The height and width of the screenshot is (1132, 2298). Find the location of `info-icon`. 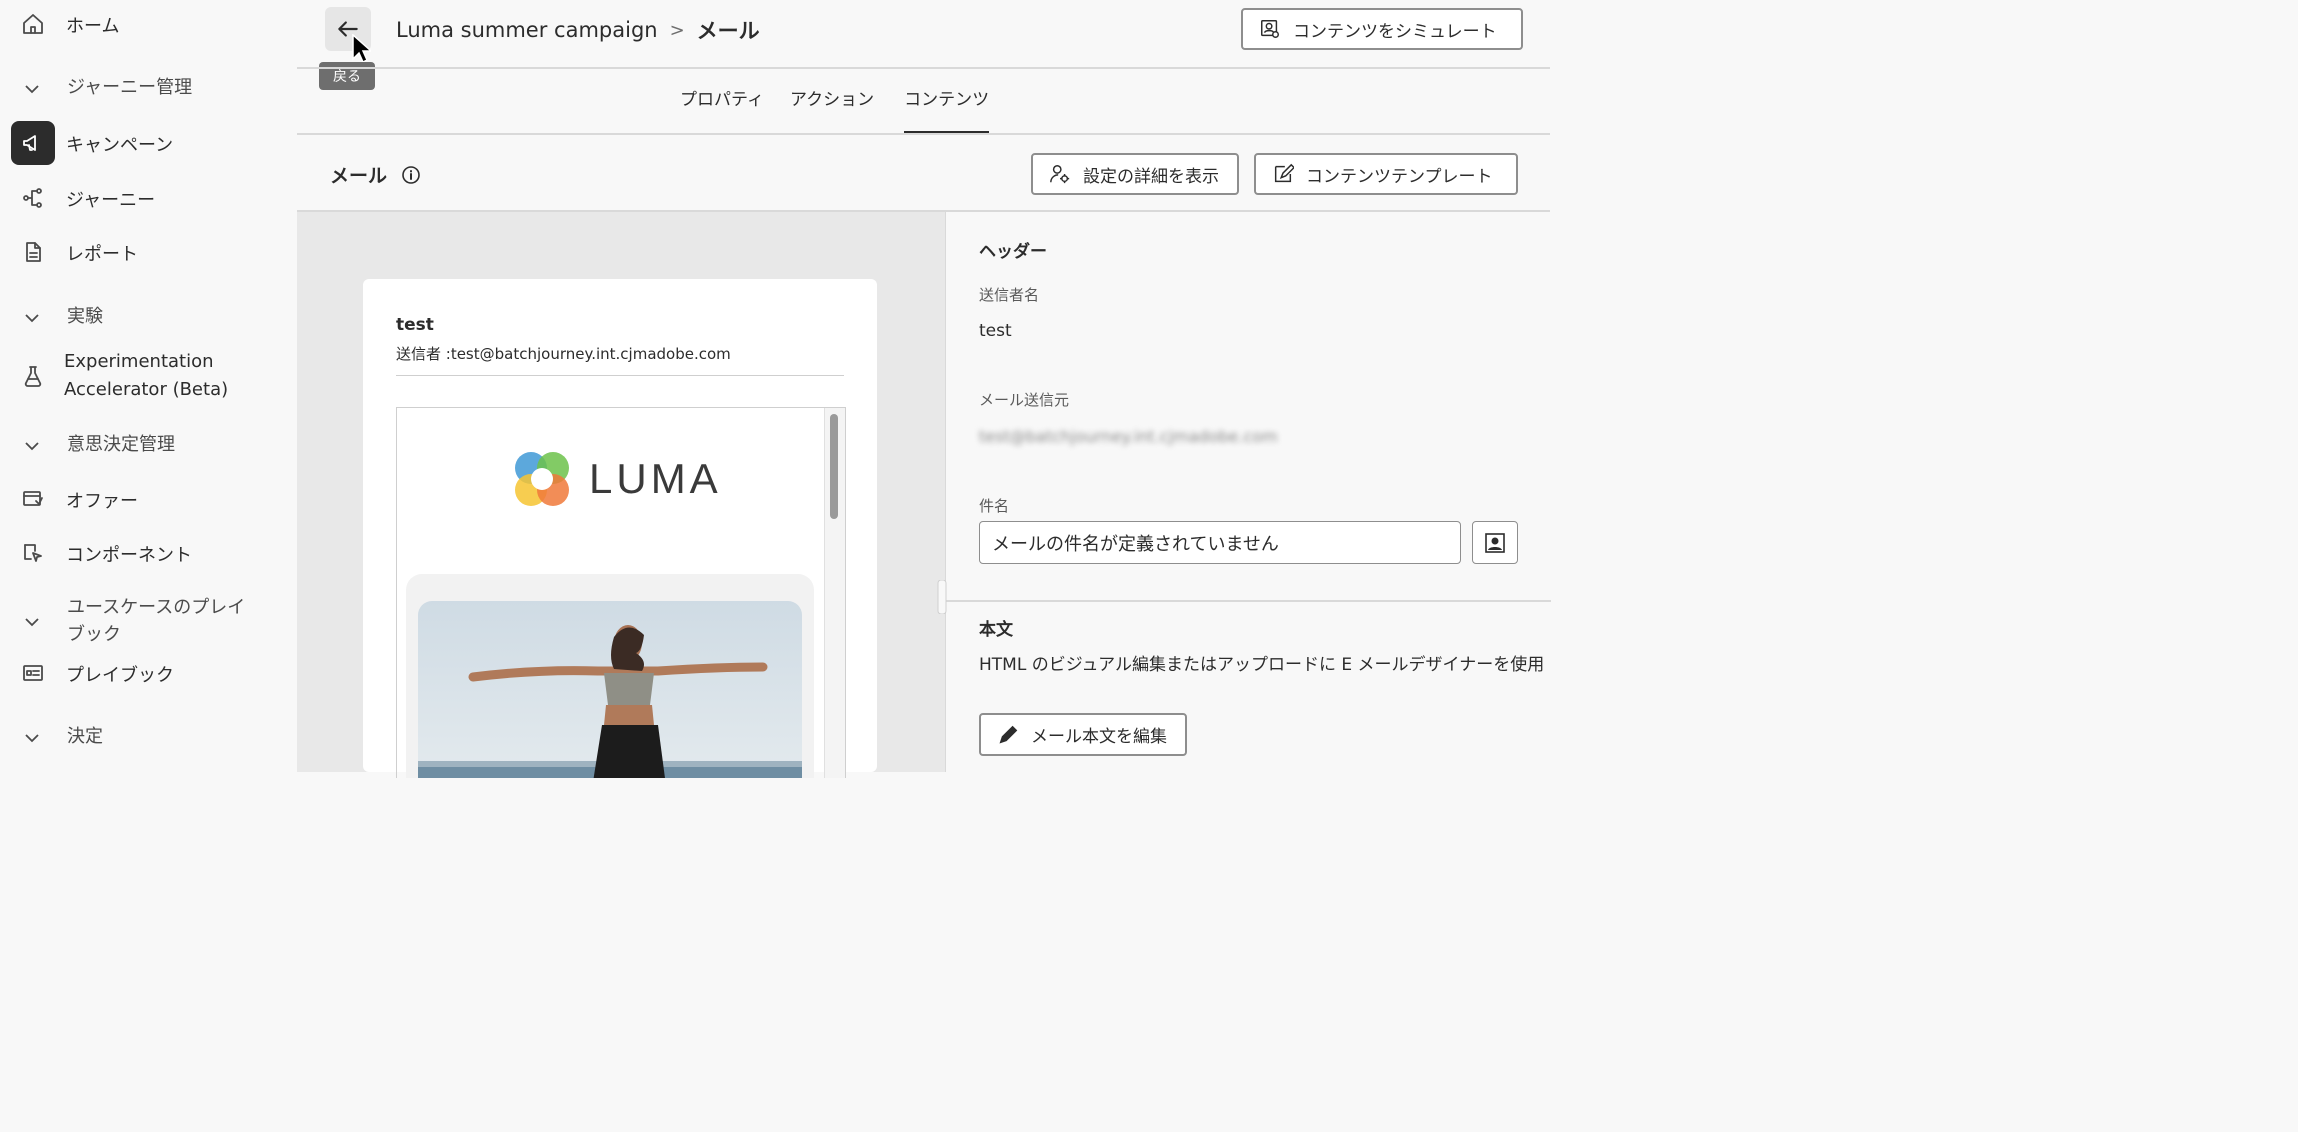

info-icon is located at coordinates (411, 175).